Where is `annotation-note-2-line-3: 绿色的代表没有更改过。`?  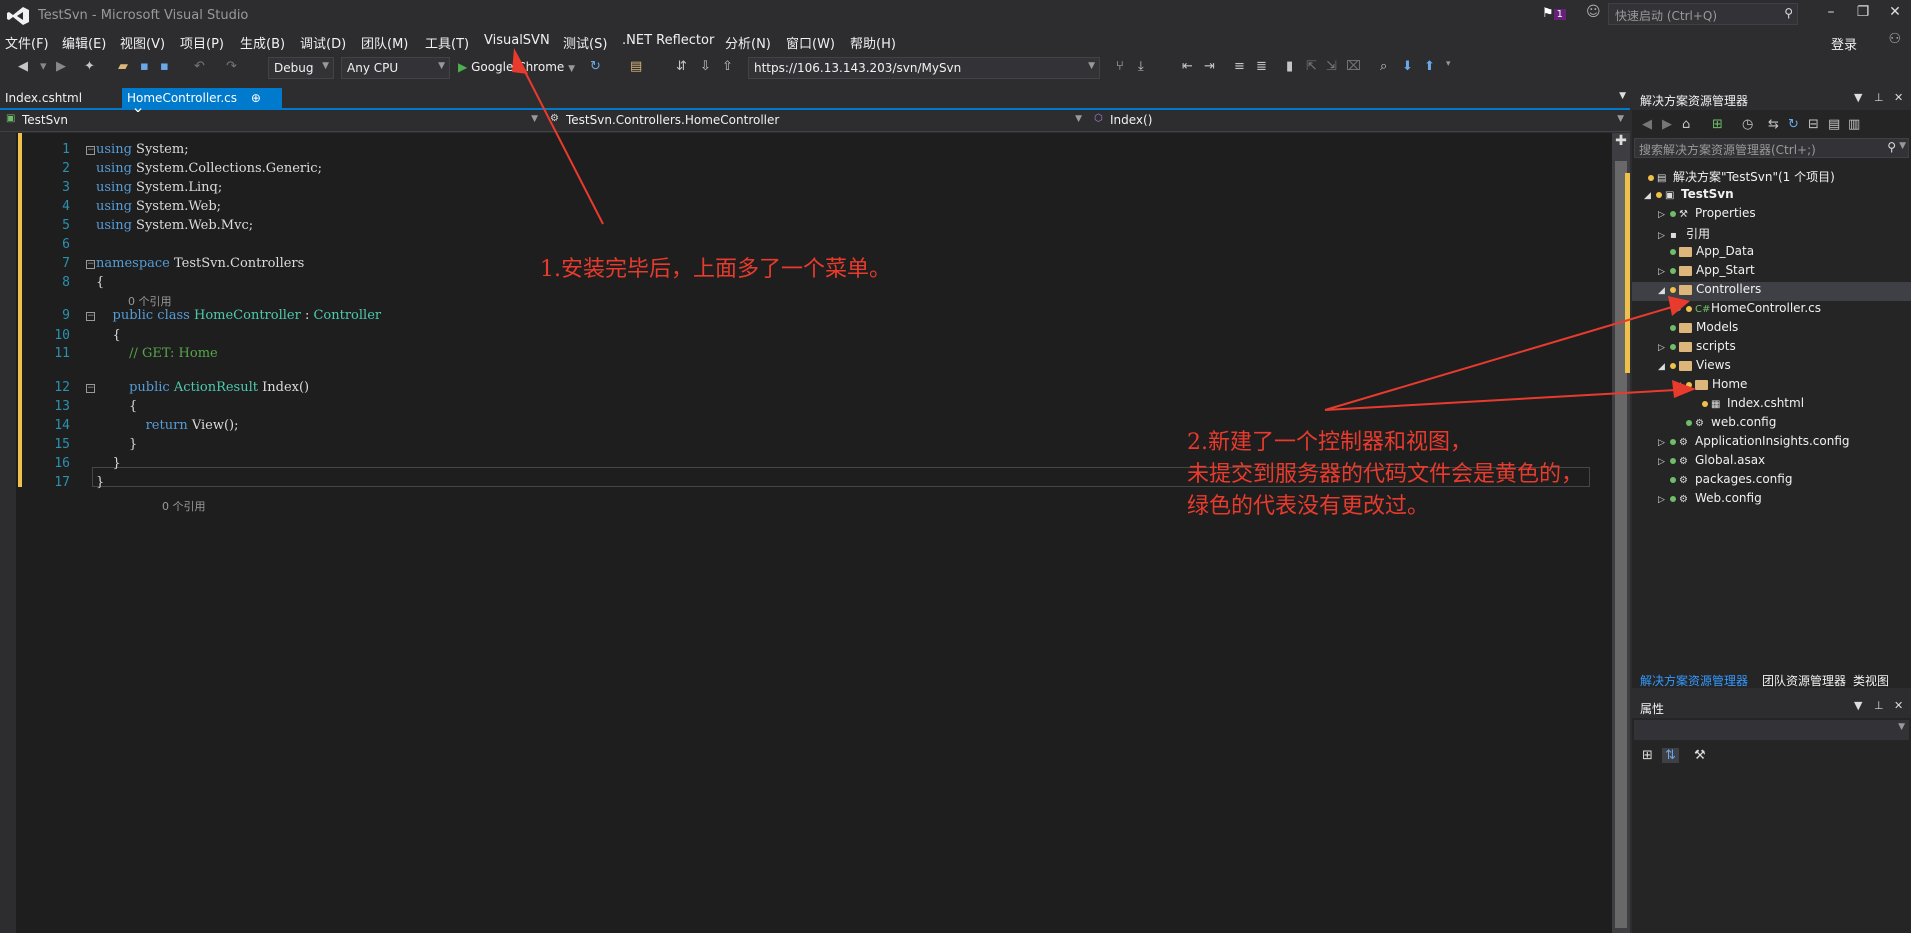 annotation-note-2-line-3: 绿色的代表没有更改过。 is located at coordinates (1308, 506).